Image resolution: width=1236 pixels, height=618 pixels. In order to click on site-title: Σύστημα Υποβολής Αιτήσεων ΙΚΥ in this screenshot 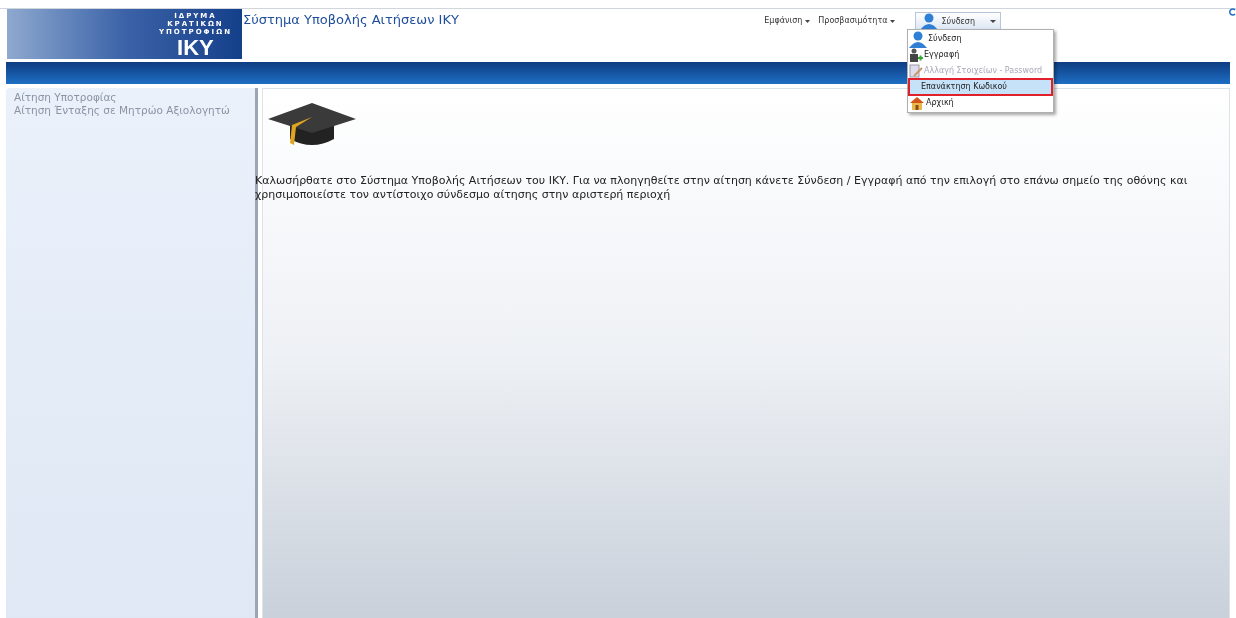, I will do `click(351, 20)`.